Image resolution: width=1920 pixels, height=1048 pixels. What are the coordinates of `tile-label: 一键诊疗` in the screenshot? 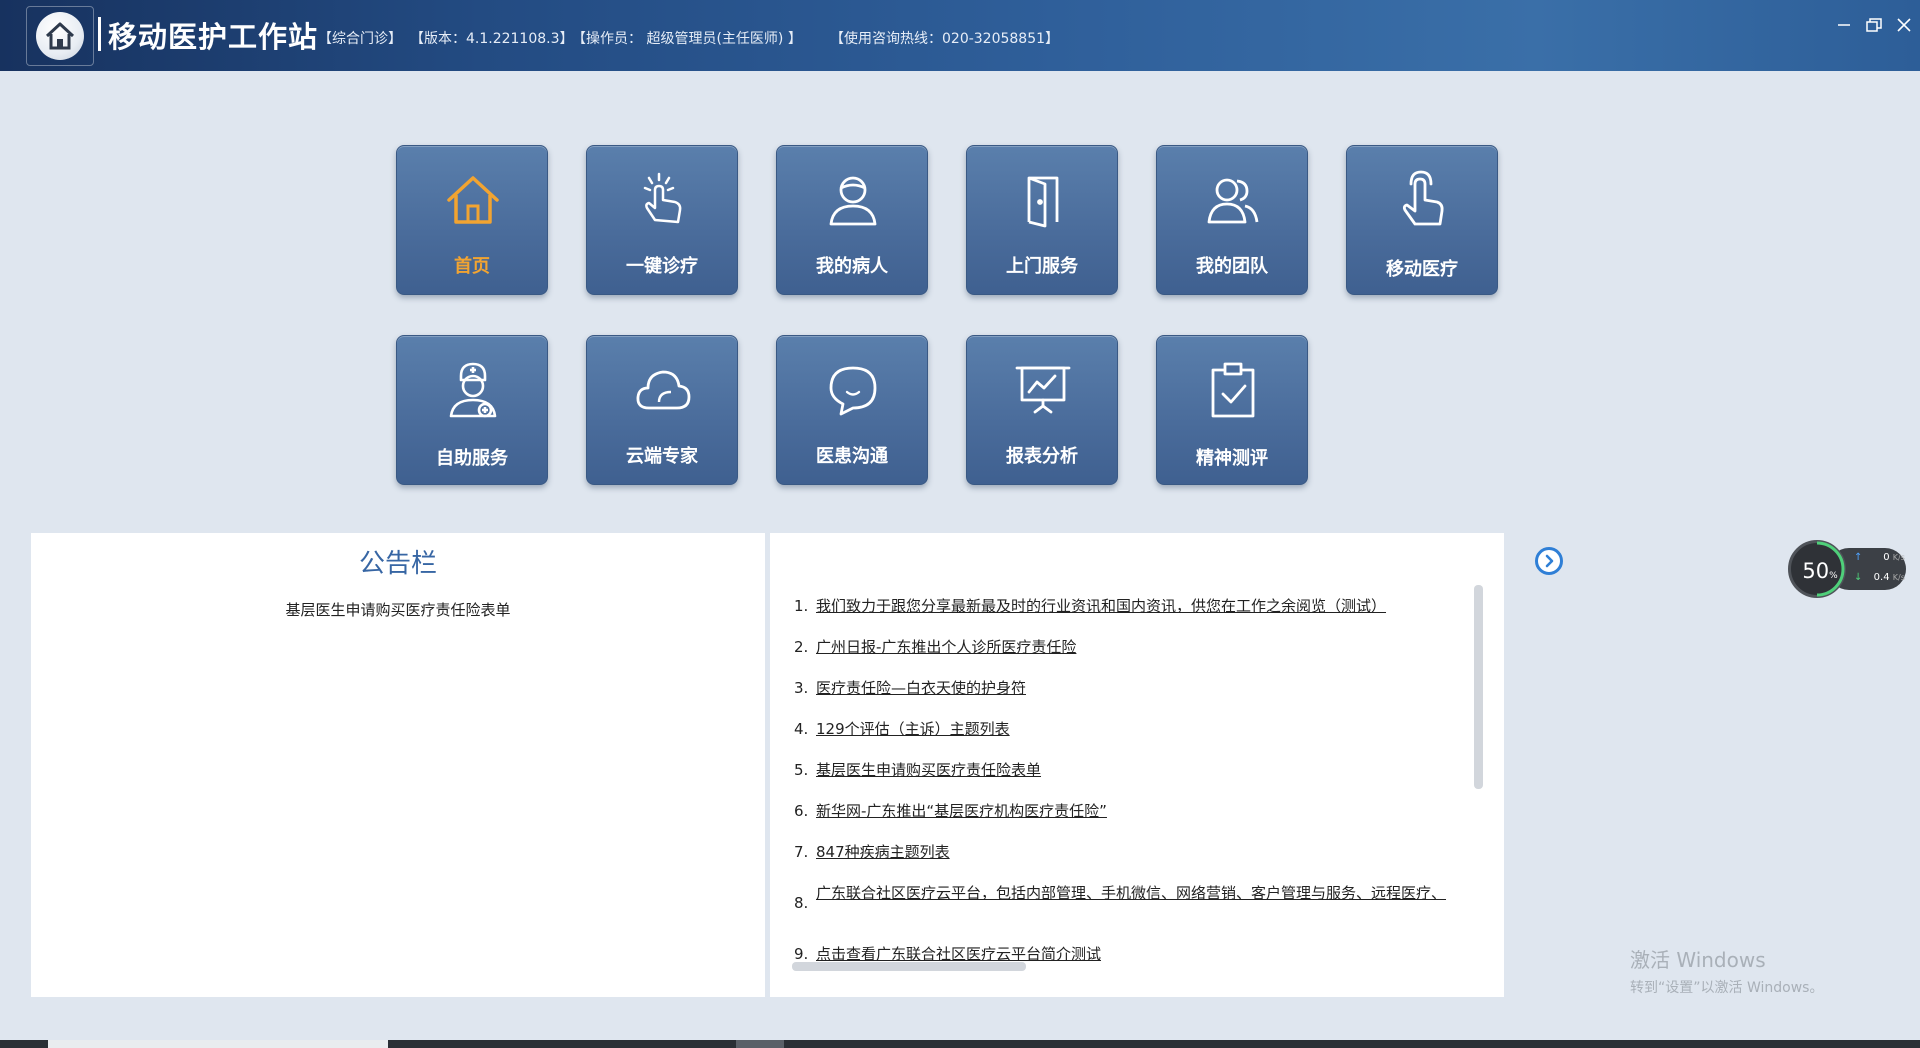 It's located at (662, 266).